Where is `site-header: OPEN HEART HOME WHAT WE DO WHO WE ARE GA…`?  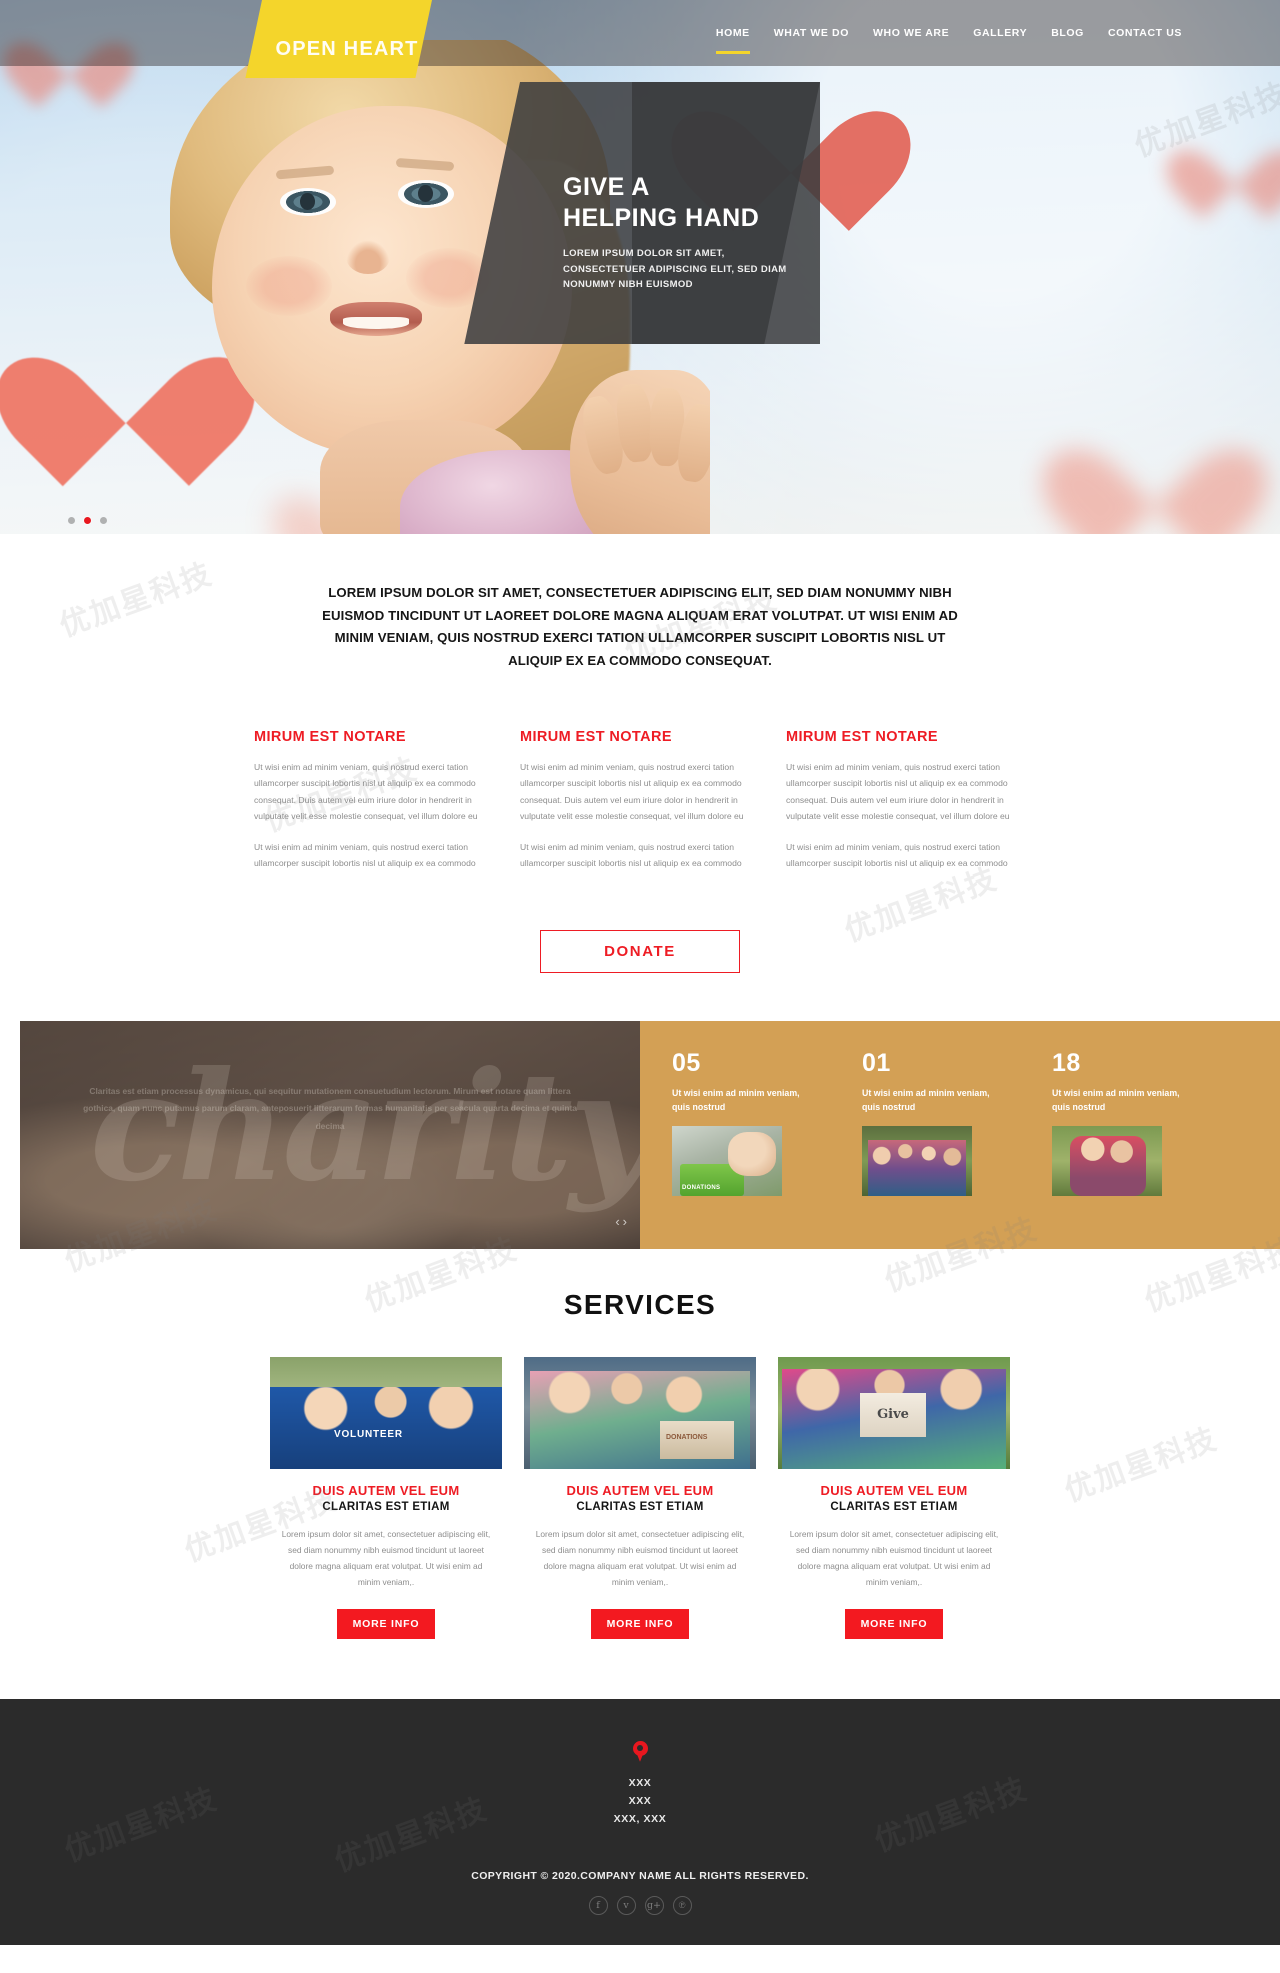 site-header: OPEN HEART HOME WHAT WE DO WHO WE ARE GA… is located at coordinates (640, 39).